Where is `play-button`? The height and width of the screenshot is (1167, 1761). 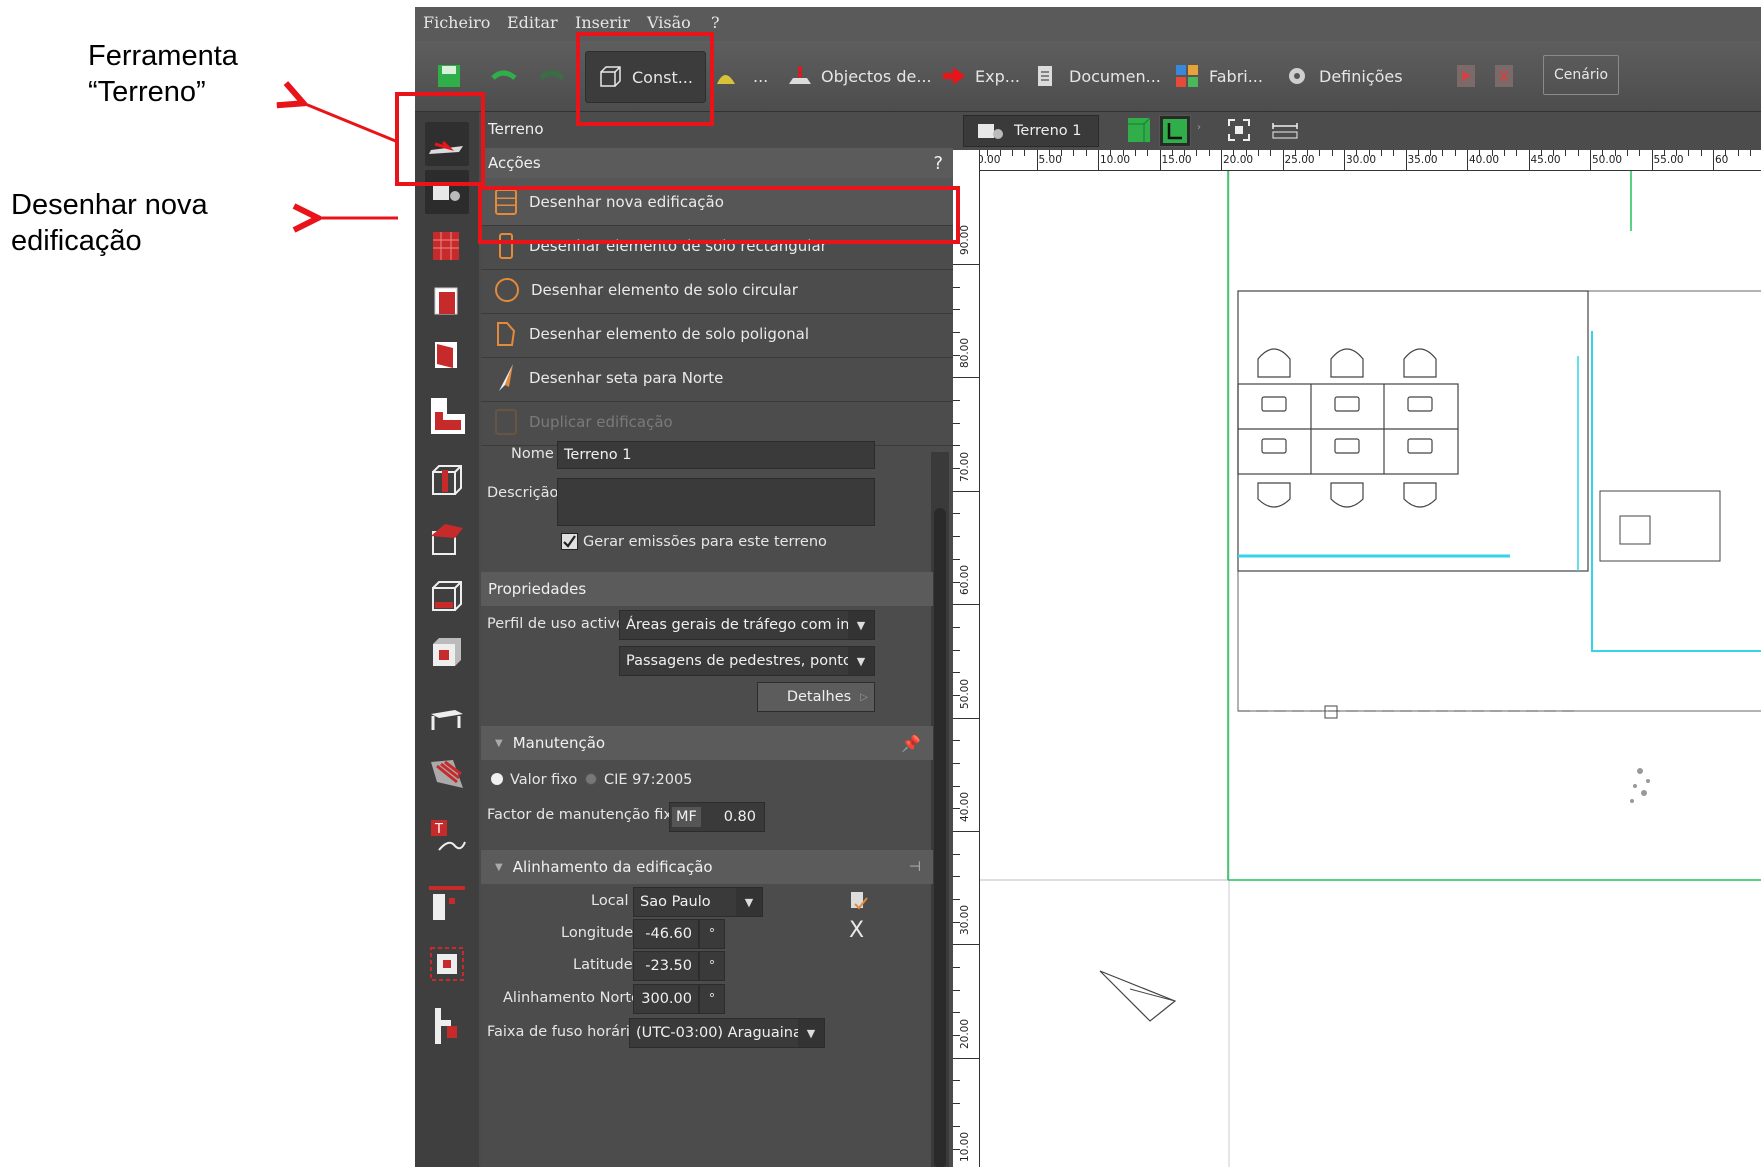
play-button is located at coordinates (1466, 76).